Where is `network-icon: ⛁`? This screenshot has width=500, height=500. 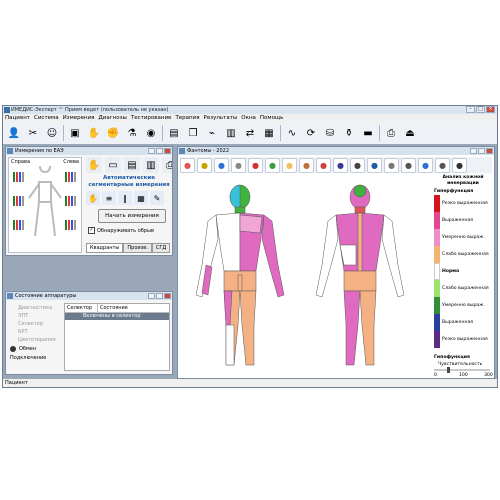
network-icon: ⛁ is located at coordinates (330, 133).